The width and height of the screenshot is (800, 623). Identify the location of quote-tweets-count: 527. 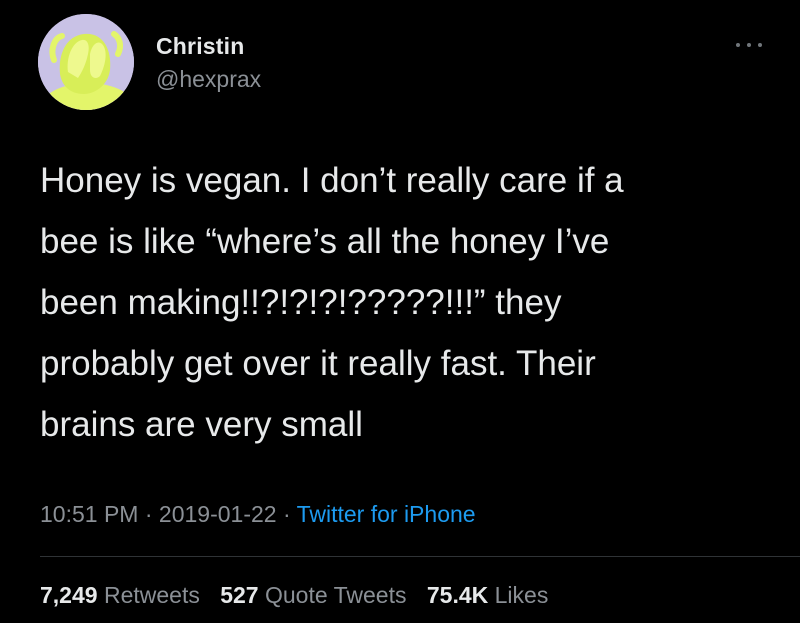
(239, 595).